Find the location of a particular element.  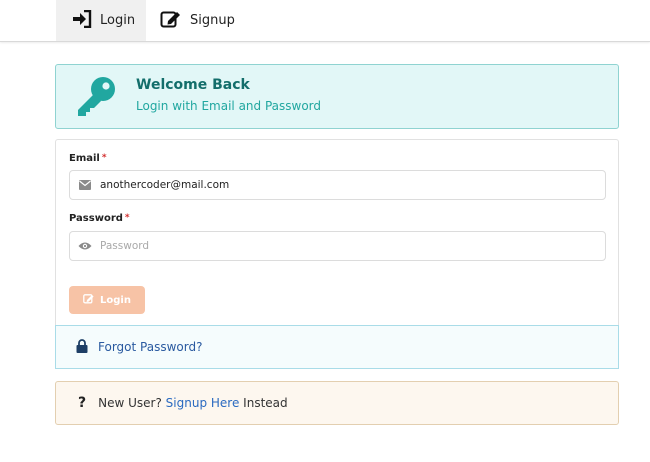

envelope-icon is located at coordinates (85, 185).